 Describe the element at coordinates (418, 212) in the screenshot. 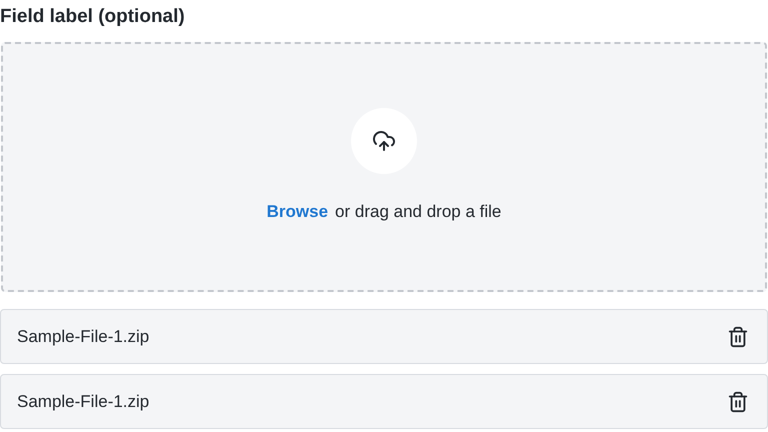

I see `drop-hint: or drag and drop a file` at that location.